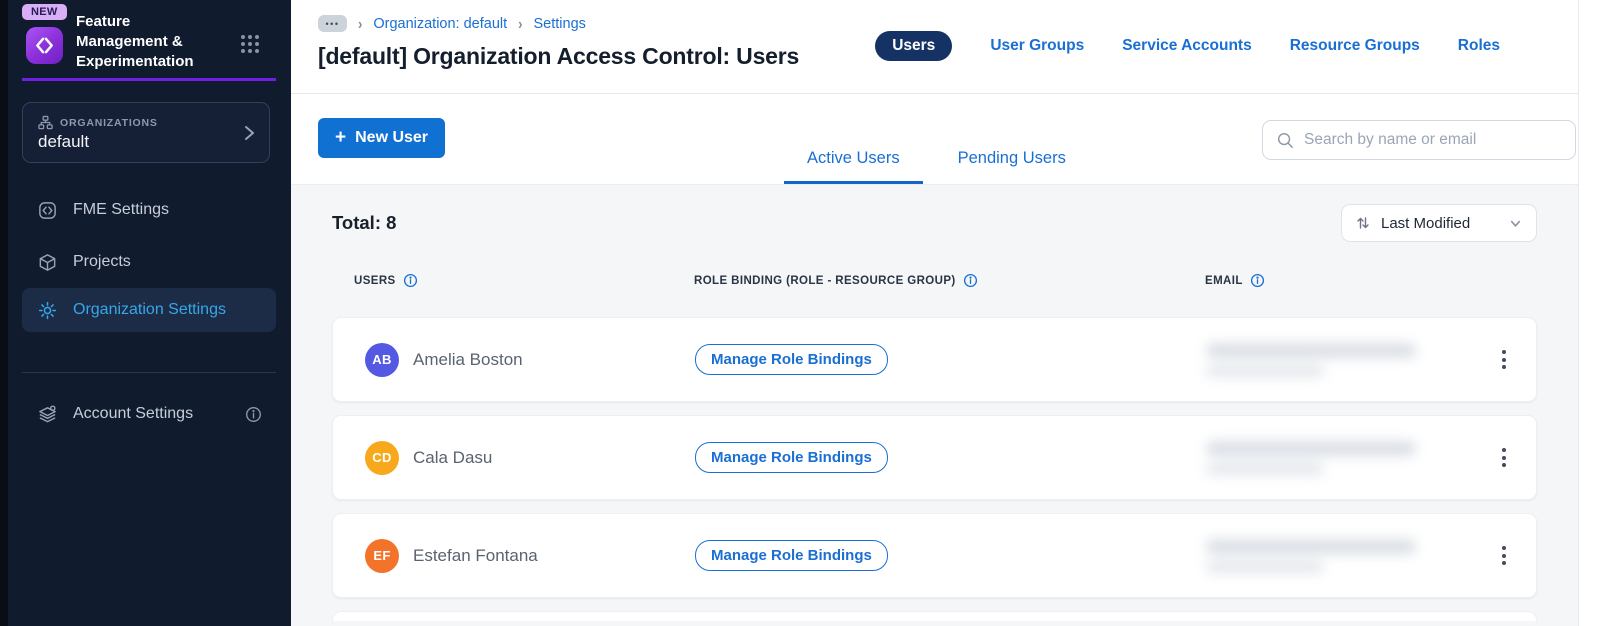  What do you see at coordinates (1363, 223) in the screenshot?
I see `sort-arrows-icon` at bounding box center [1363, 223].